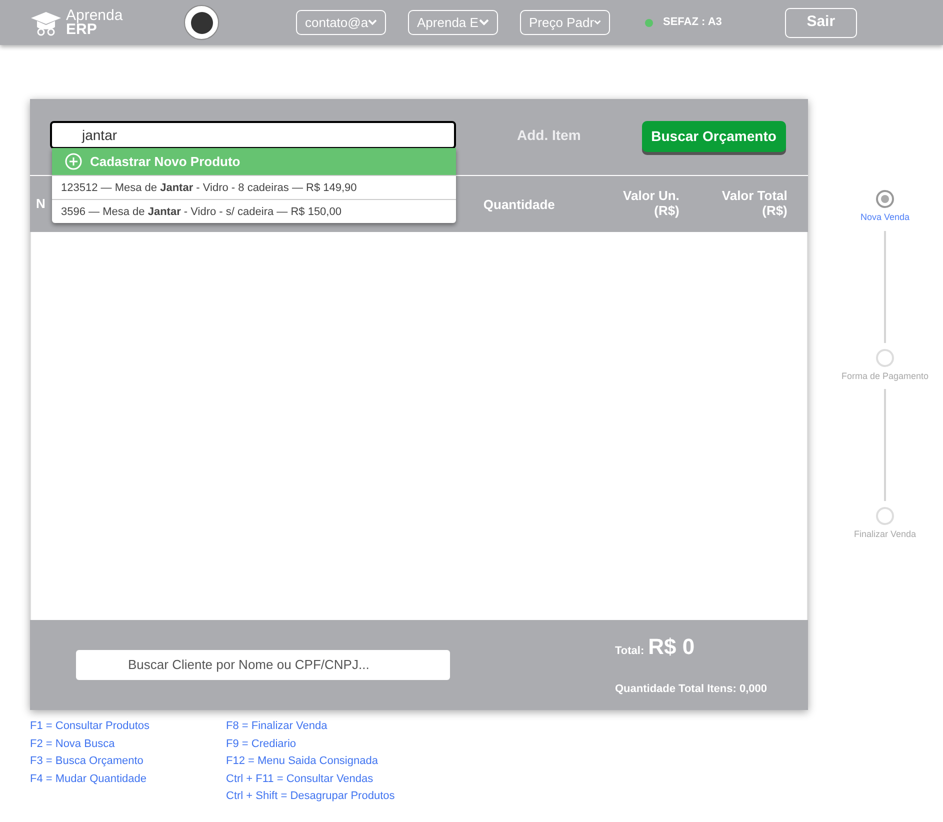 The width and height of the screenshot is (943, 822). Describe the element at coordinates (277, 726) in the screenshot. I see `shortcut-hint: F8 = Finalizar Venda` at that location.